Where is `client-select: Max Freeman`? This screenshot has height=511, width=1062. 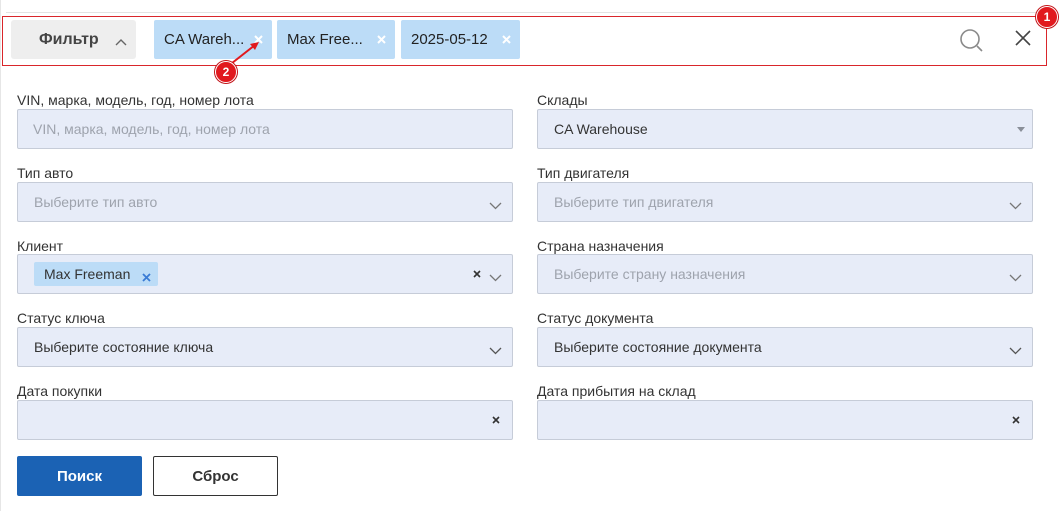
client-select: Max Freeman is located at coordinates (265, 274).